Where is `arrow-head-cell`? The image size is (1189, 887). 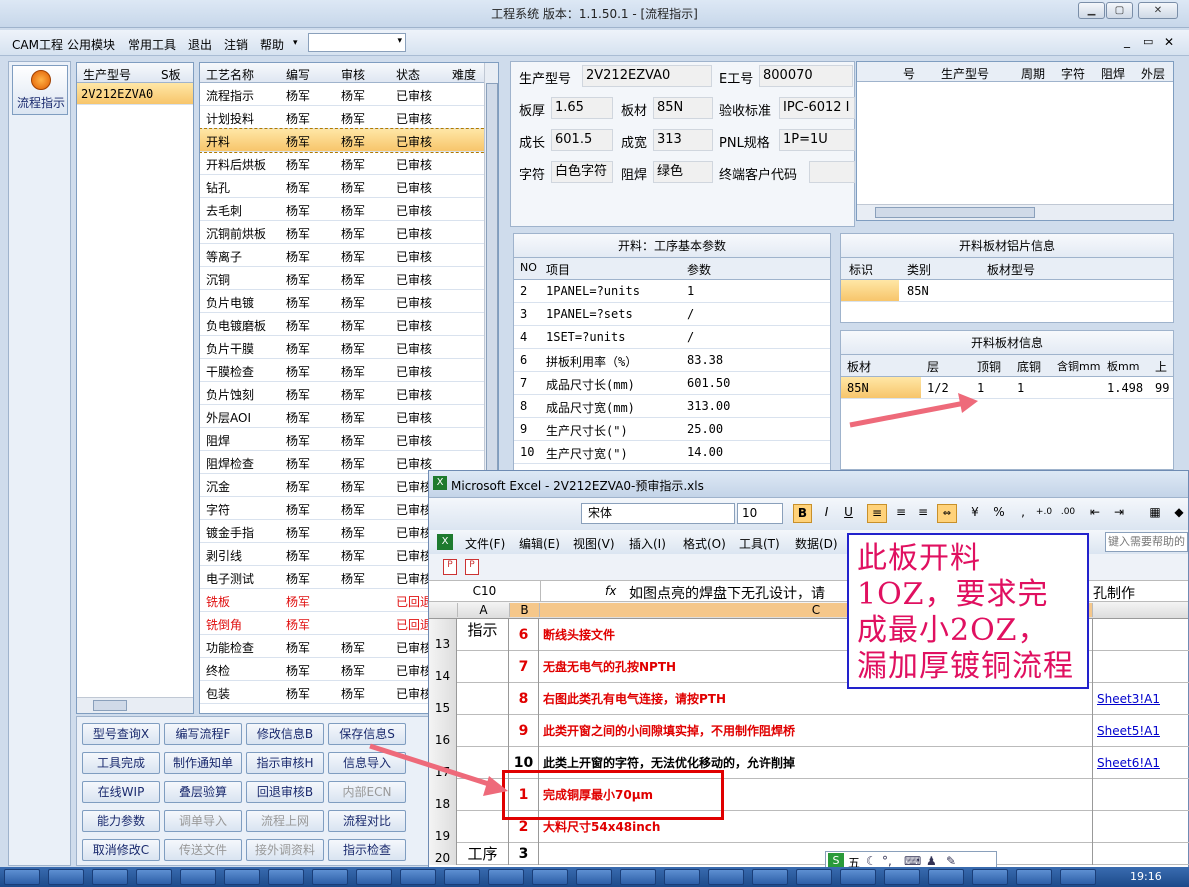 arrow-head-cell is located at coordinates (495, 786).